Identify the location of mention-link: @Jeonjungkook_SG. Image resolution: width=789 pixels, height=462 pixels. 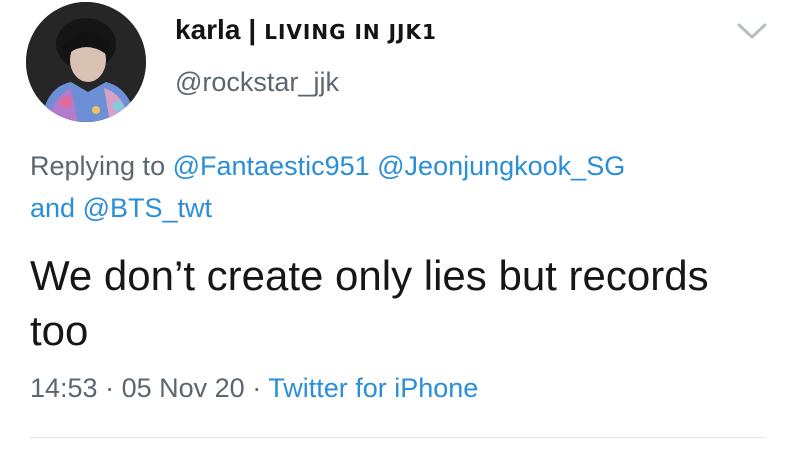
(501, 166).